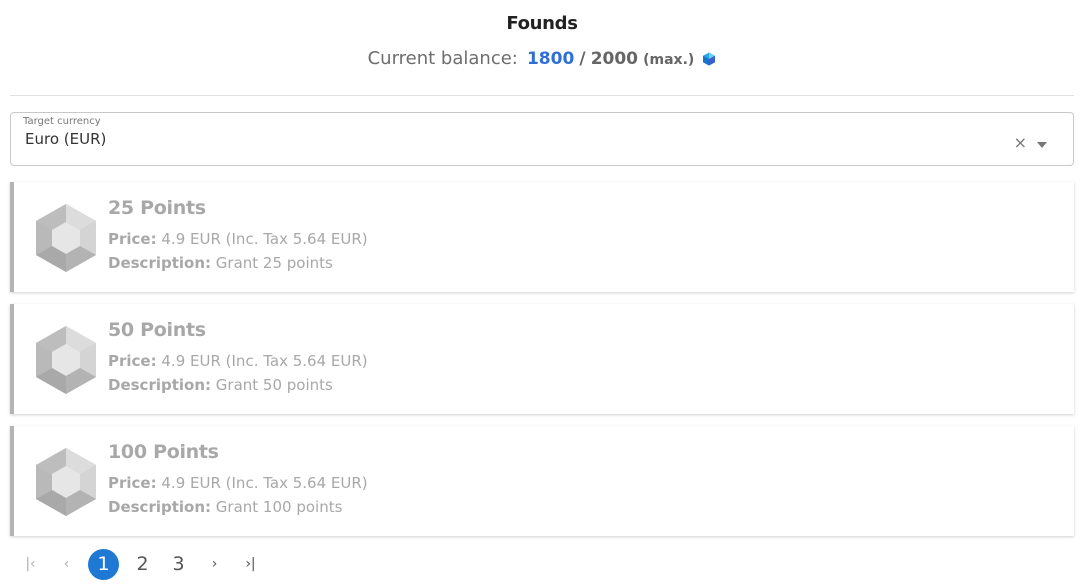 The width and height of the screenshot is (1089, 588). Describe the element at coordinates (30, 564) in the screenshot. I see `first-page-icon: |‹` at that location.